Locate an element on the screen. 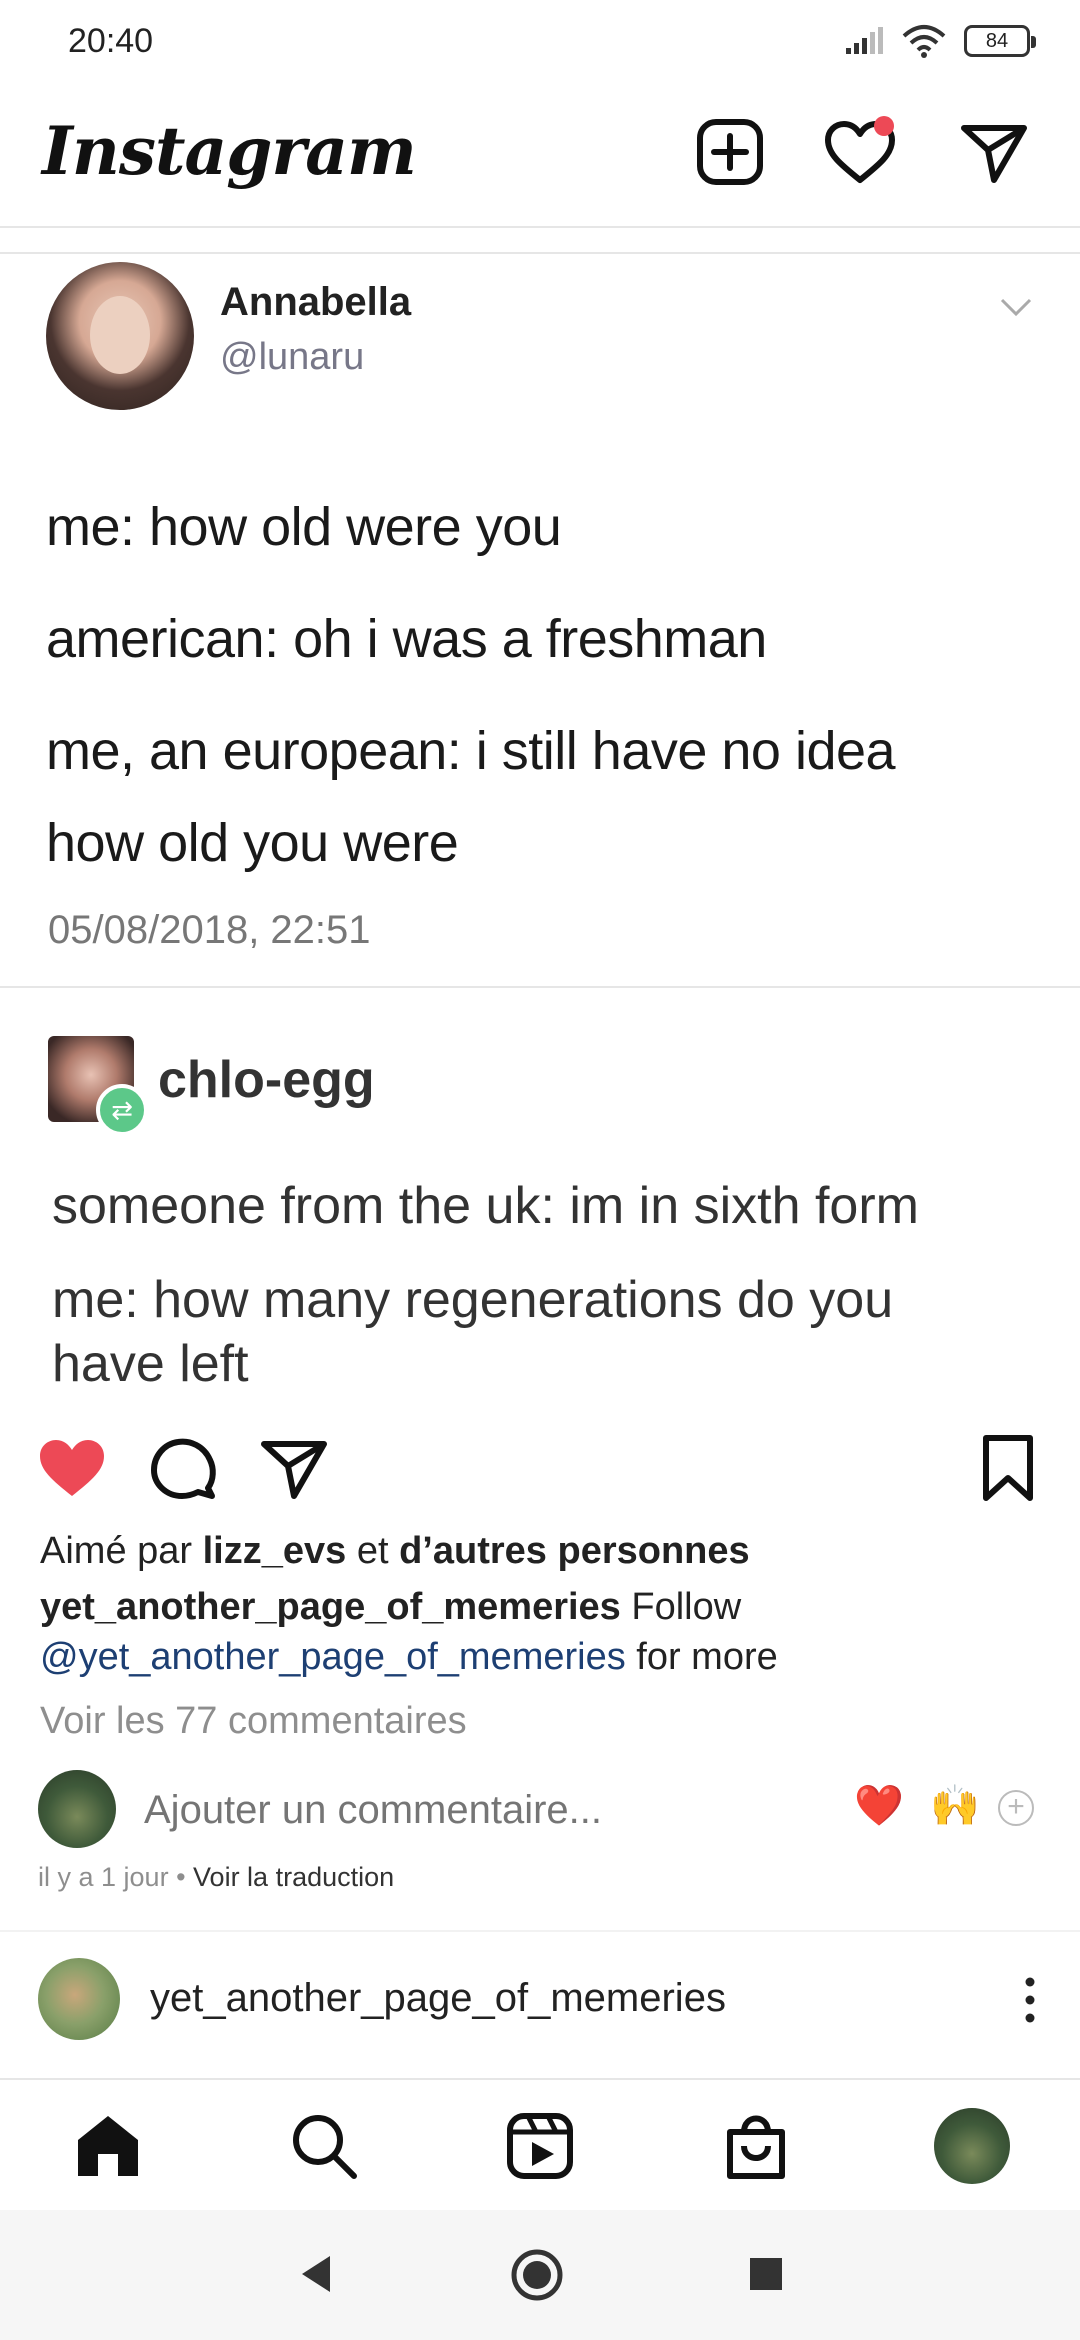  bottom-tab-bar is located at coordinates (540, 2144).